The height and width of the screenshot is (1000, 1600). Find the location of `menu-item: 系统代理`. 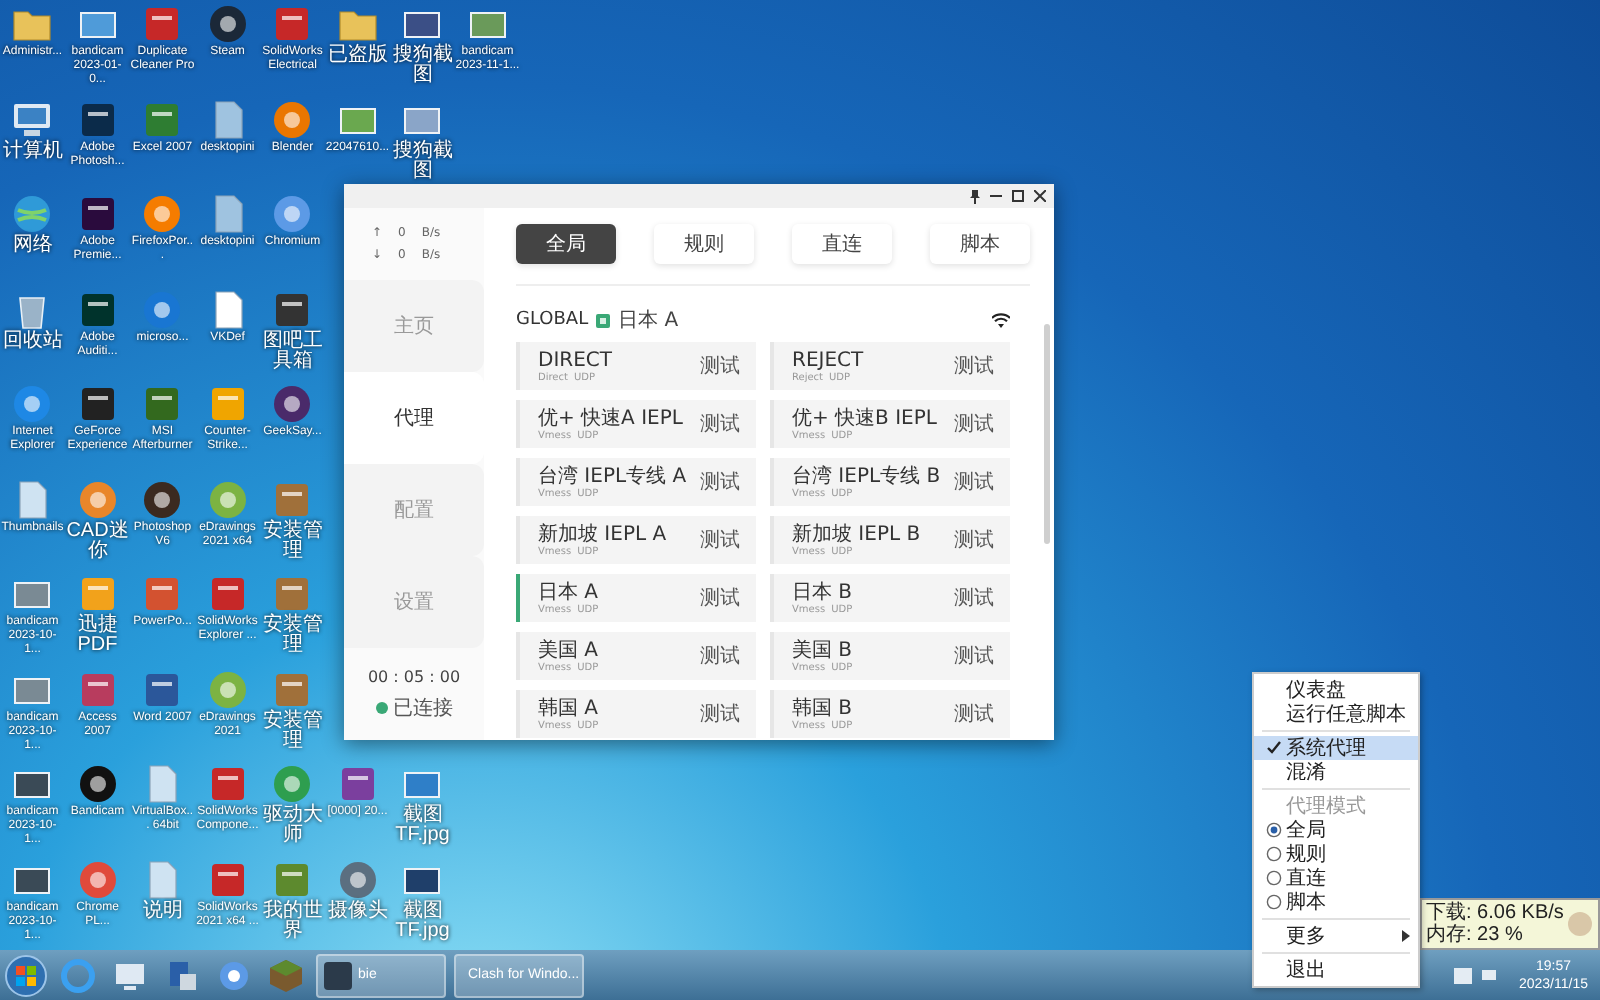

menu-item: 系统代理 is located at coordinates (1336, 748).